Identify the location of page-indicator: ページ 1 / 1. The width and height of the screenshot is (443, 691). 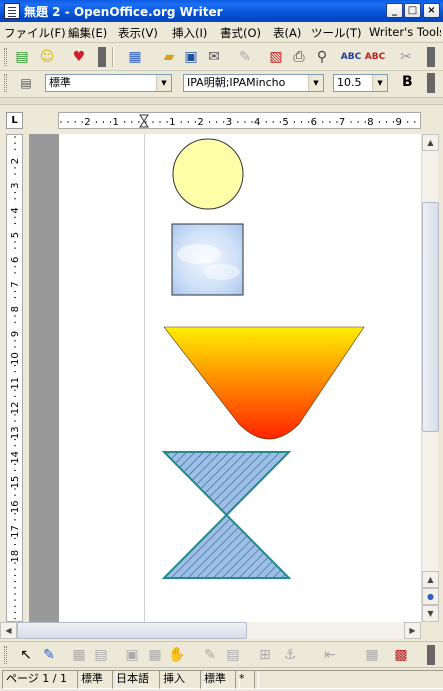
(42, 679).